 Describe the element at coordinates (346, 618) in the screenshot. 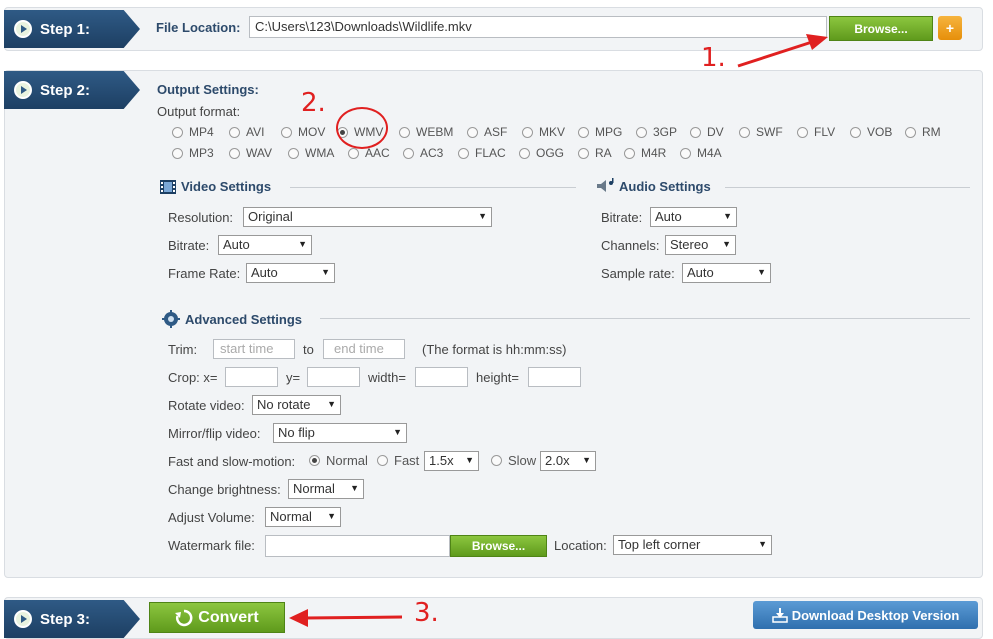

I see `arrow-3-icon` at that location.